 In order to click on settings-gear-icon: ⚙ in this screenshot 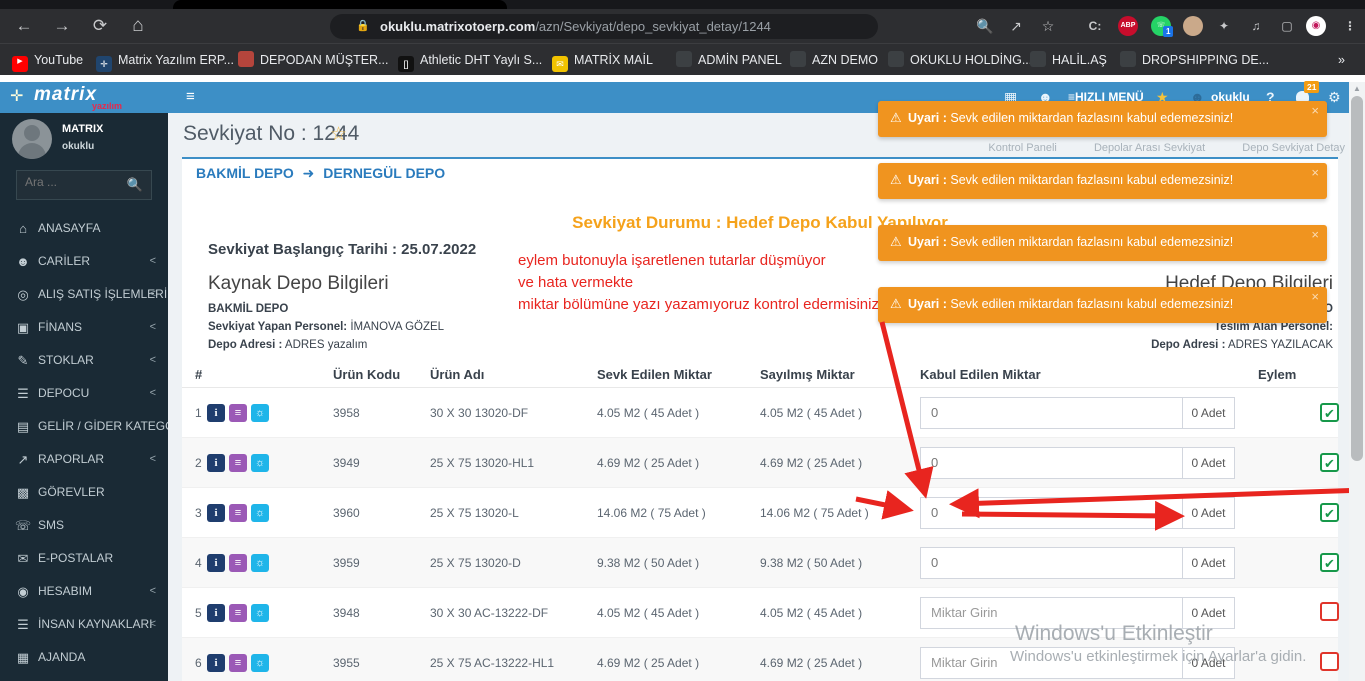, I will do `click(1334, 97)`.